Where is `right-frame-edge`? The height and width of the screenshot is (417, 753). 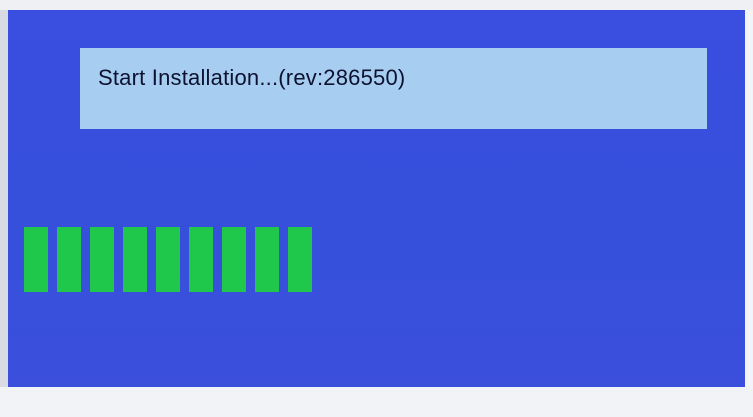 right-frame-edge is located at coordinates (749, 198).